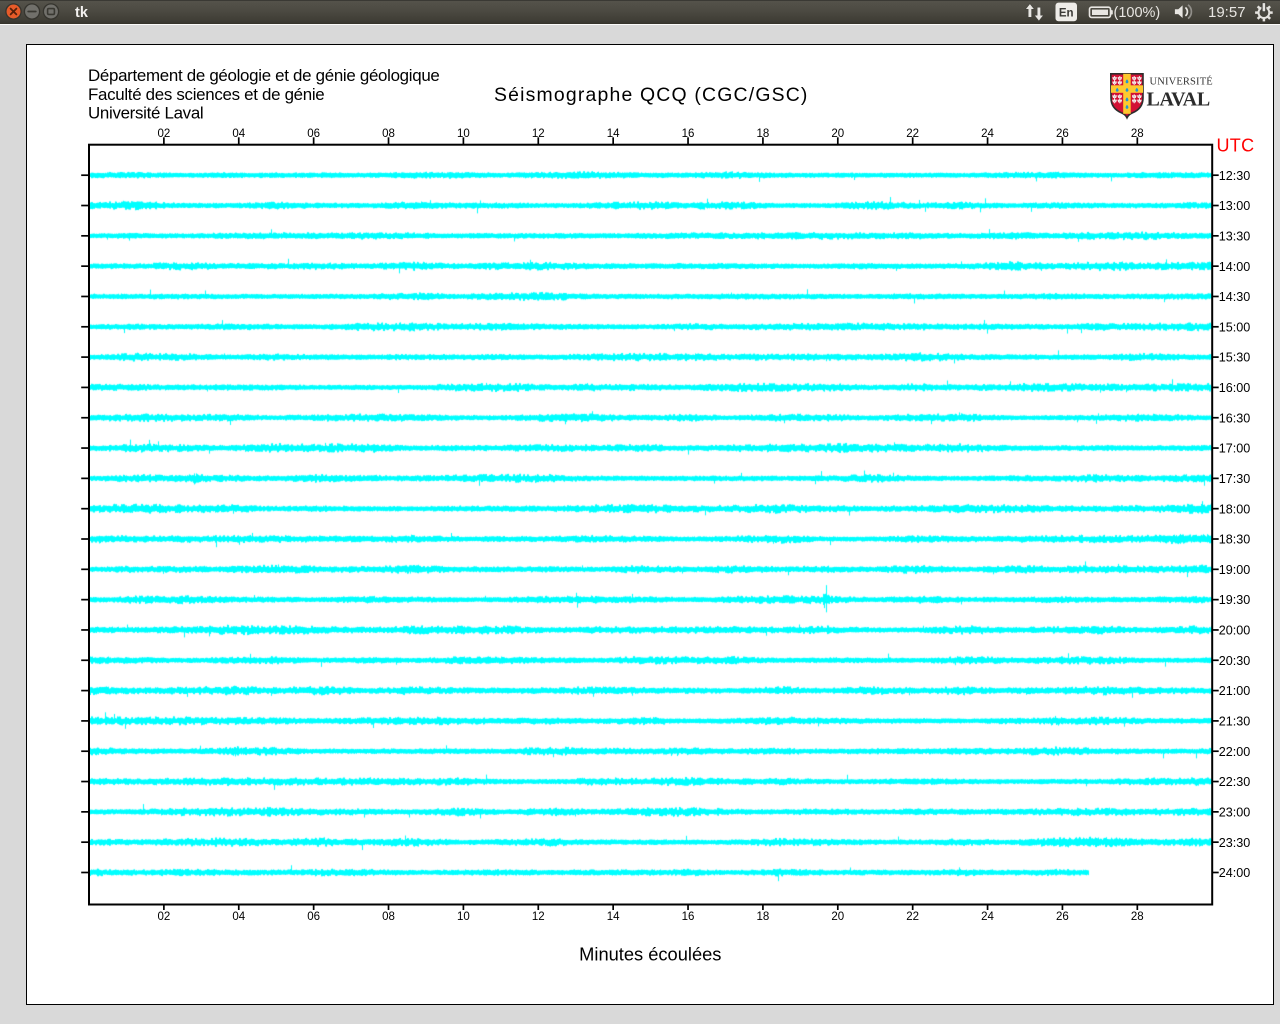  Describe the element at coordinates (206, 94) in the screenshot. I see `svg-text:Faculté des sciences et de gén: Faculté des sciences et de génie` at that location.